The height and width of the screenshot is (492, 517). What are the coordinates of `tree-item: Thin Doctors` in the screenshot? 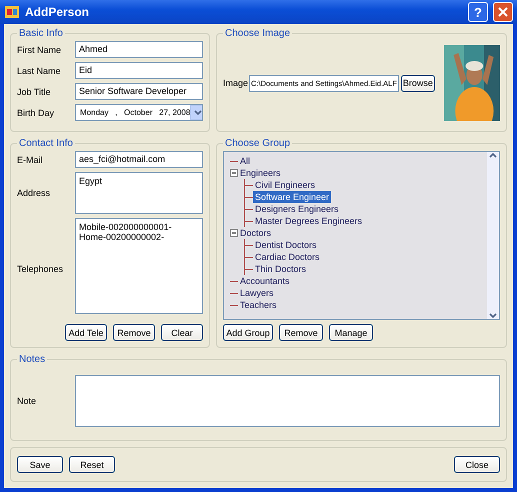 It's located at (280, 269).